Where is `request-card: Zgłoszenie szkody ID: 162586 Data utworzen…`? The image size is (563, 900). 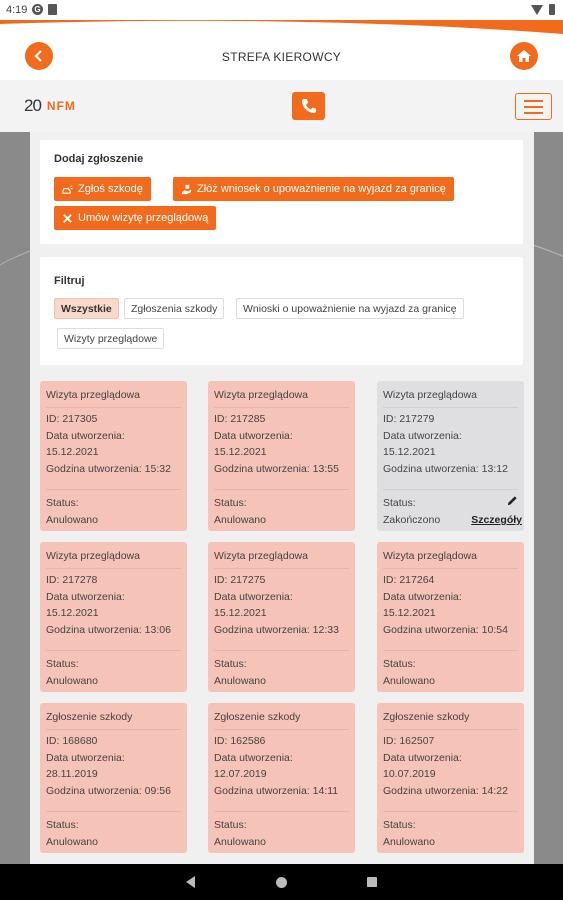
request-card: Zgłoszenie szkody ID: 162586 Data utworzen… is located at coordinates (281, 778).